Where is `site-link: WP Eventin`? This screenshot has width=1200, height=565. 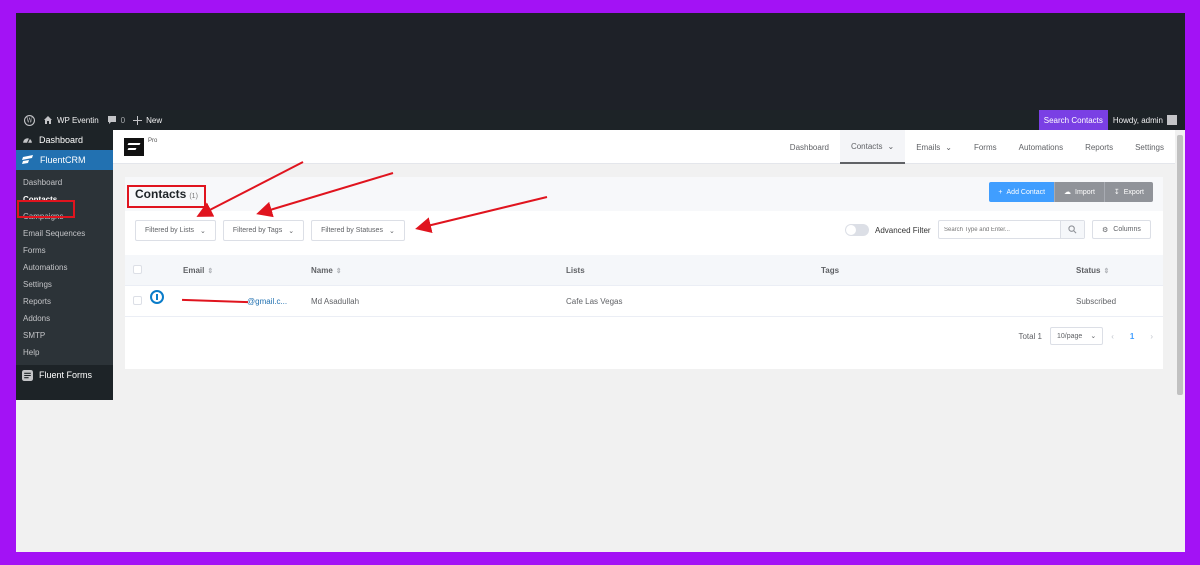 site-link: WP Eventin is located at coordinates (71, 120).